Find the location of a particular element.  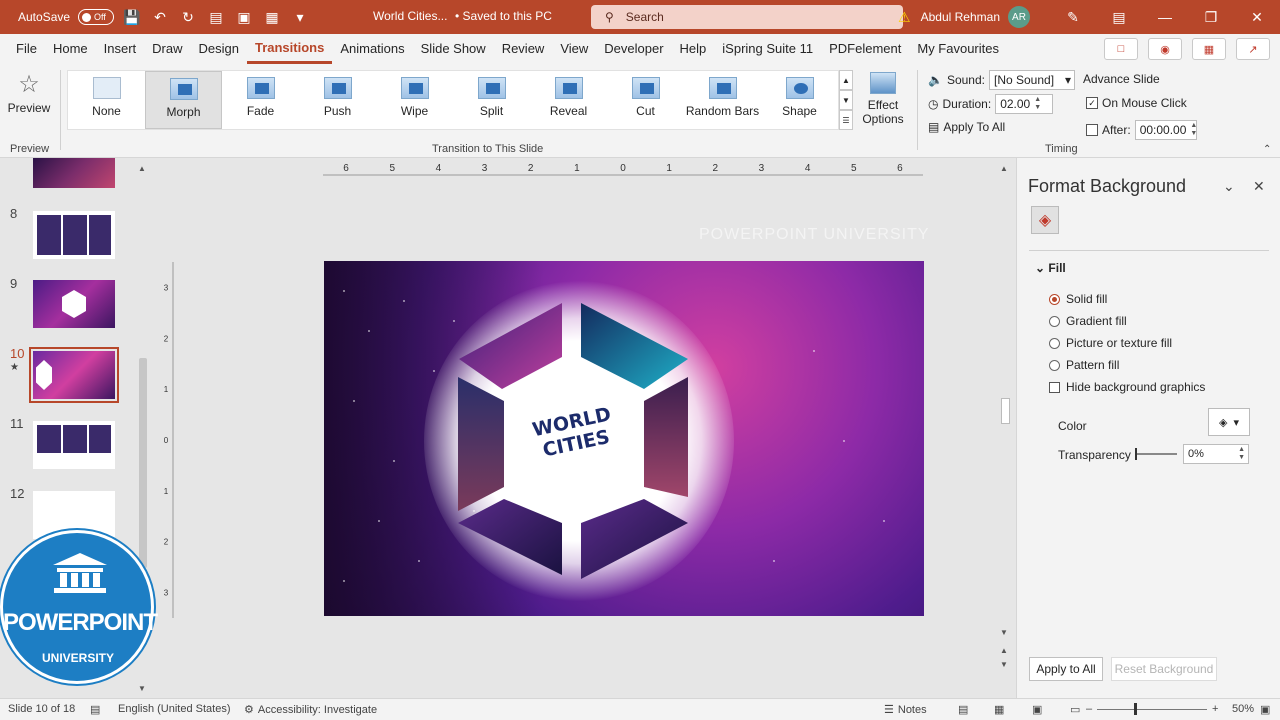

next-slide-icon: ▼ is located at coordinates (1004, 664).